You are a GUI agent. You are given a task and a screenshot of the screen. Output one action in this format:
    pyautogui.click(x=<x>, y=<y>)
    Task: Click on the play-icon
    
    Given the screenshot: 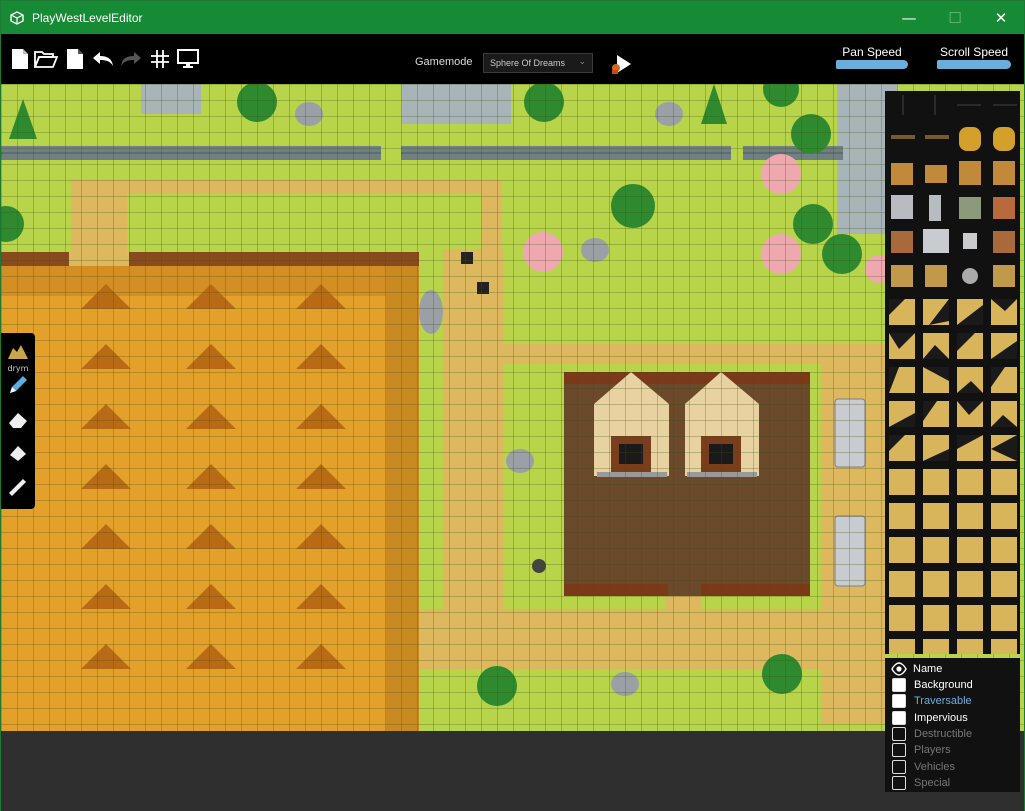 What is the action you would take?
    pyautogui.click(x=621, y=64)
    